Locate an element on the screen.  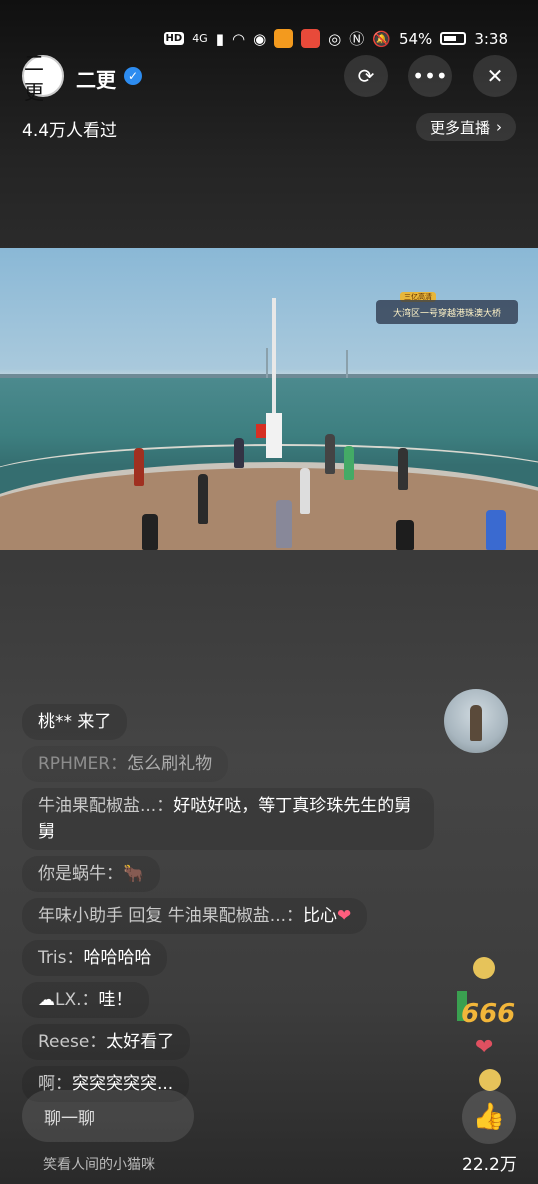
comment-item: 桃** 来了 is located at coordinates (75, 722).